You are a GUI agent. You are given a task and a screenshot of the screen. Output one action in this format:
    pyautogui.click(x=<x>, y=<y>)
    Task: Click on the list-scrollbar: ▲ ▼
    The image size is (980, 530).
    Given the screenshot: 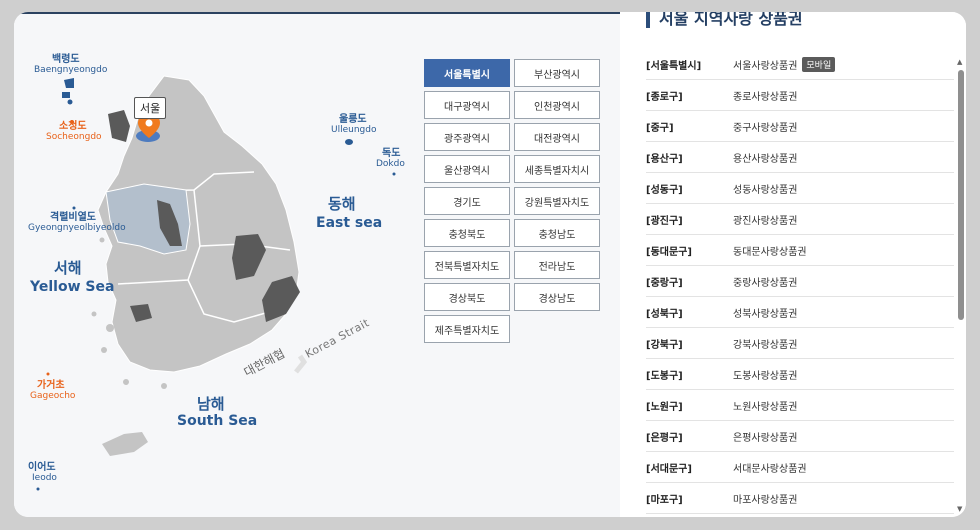 What is the action you would take?
    pyautogui.click(x=961, y=285)
    